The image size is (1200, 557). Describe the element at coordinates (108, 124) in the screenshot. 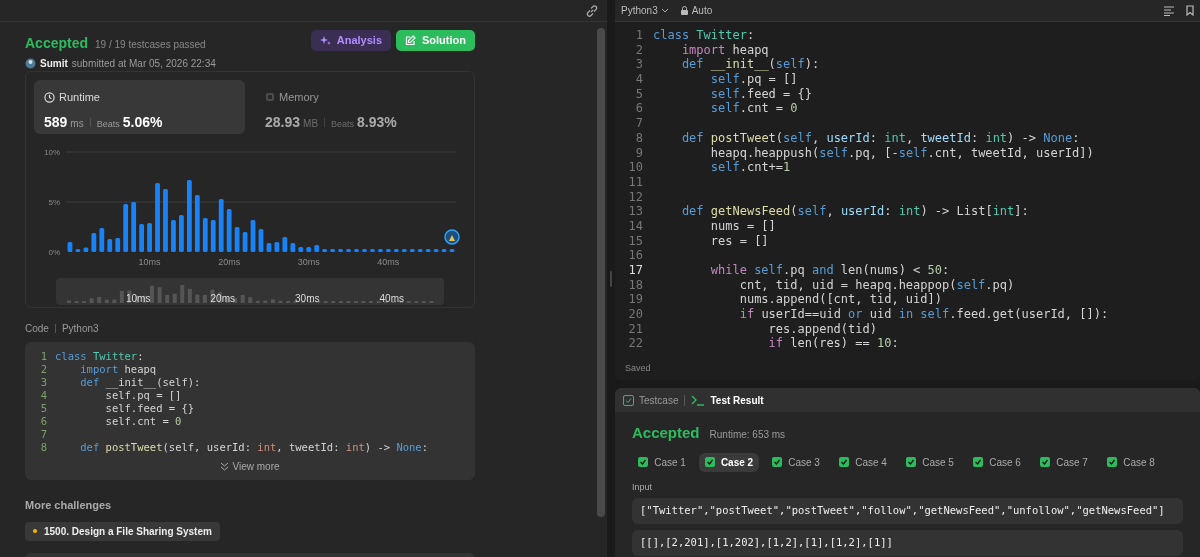

I see `beats-label: Beats` at that location.